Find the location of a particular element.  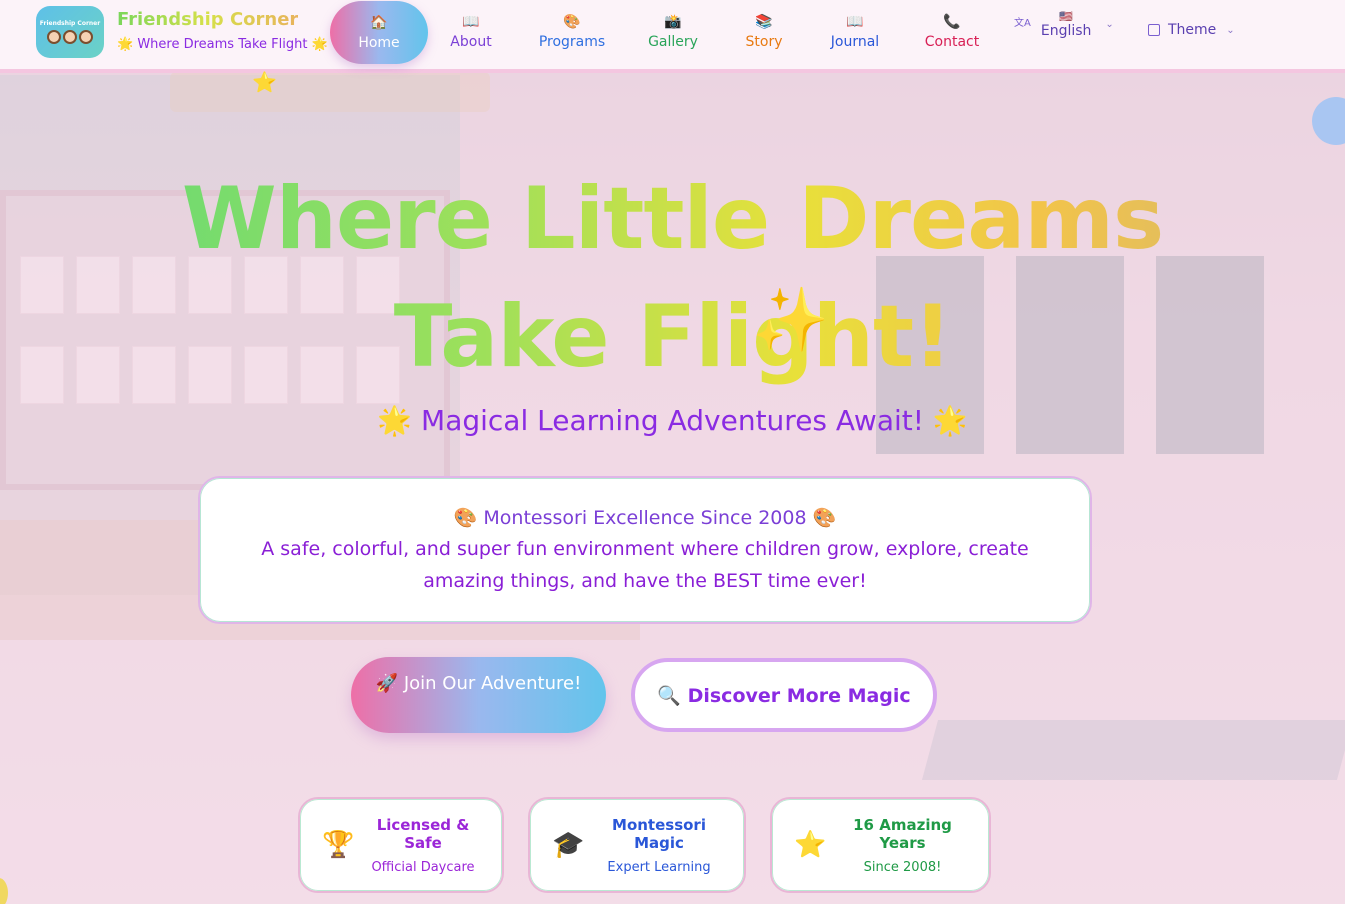

intro-heading: 🎨 Montessori Excellence Since 2008 🎨 is located at coordinates (645, 518).